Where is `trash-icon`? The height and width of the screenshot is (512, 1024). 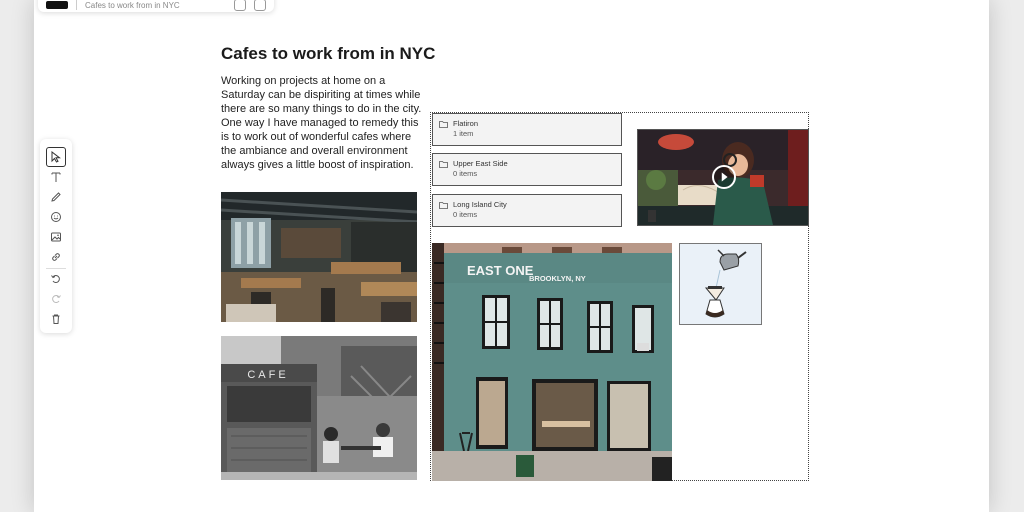 trash-icon is located at coordinates (56, 319).